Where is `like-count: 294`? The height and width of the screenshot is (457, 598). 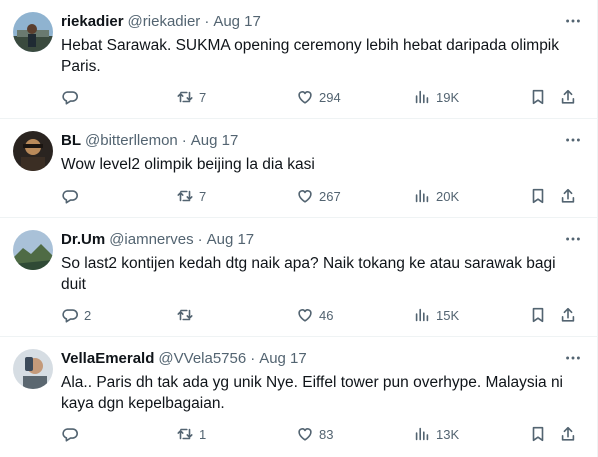
like-count: 294 is located at coordinates (330, 97).